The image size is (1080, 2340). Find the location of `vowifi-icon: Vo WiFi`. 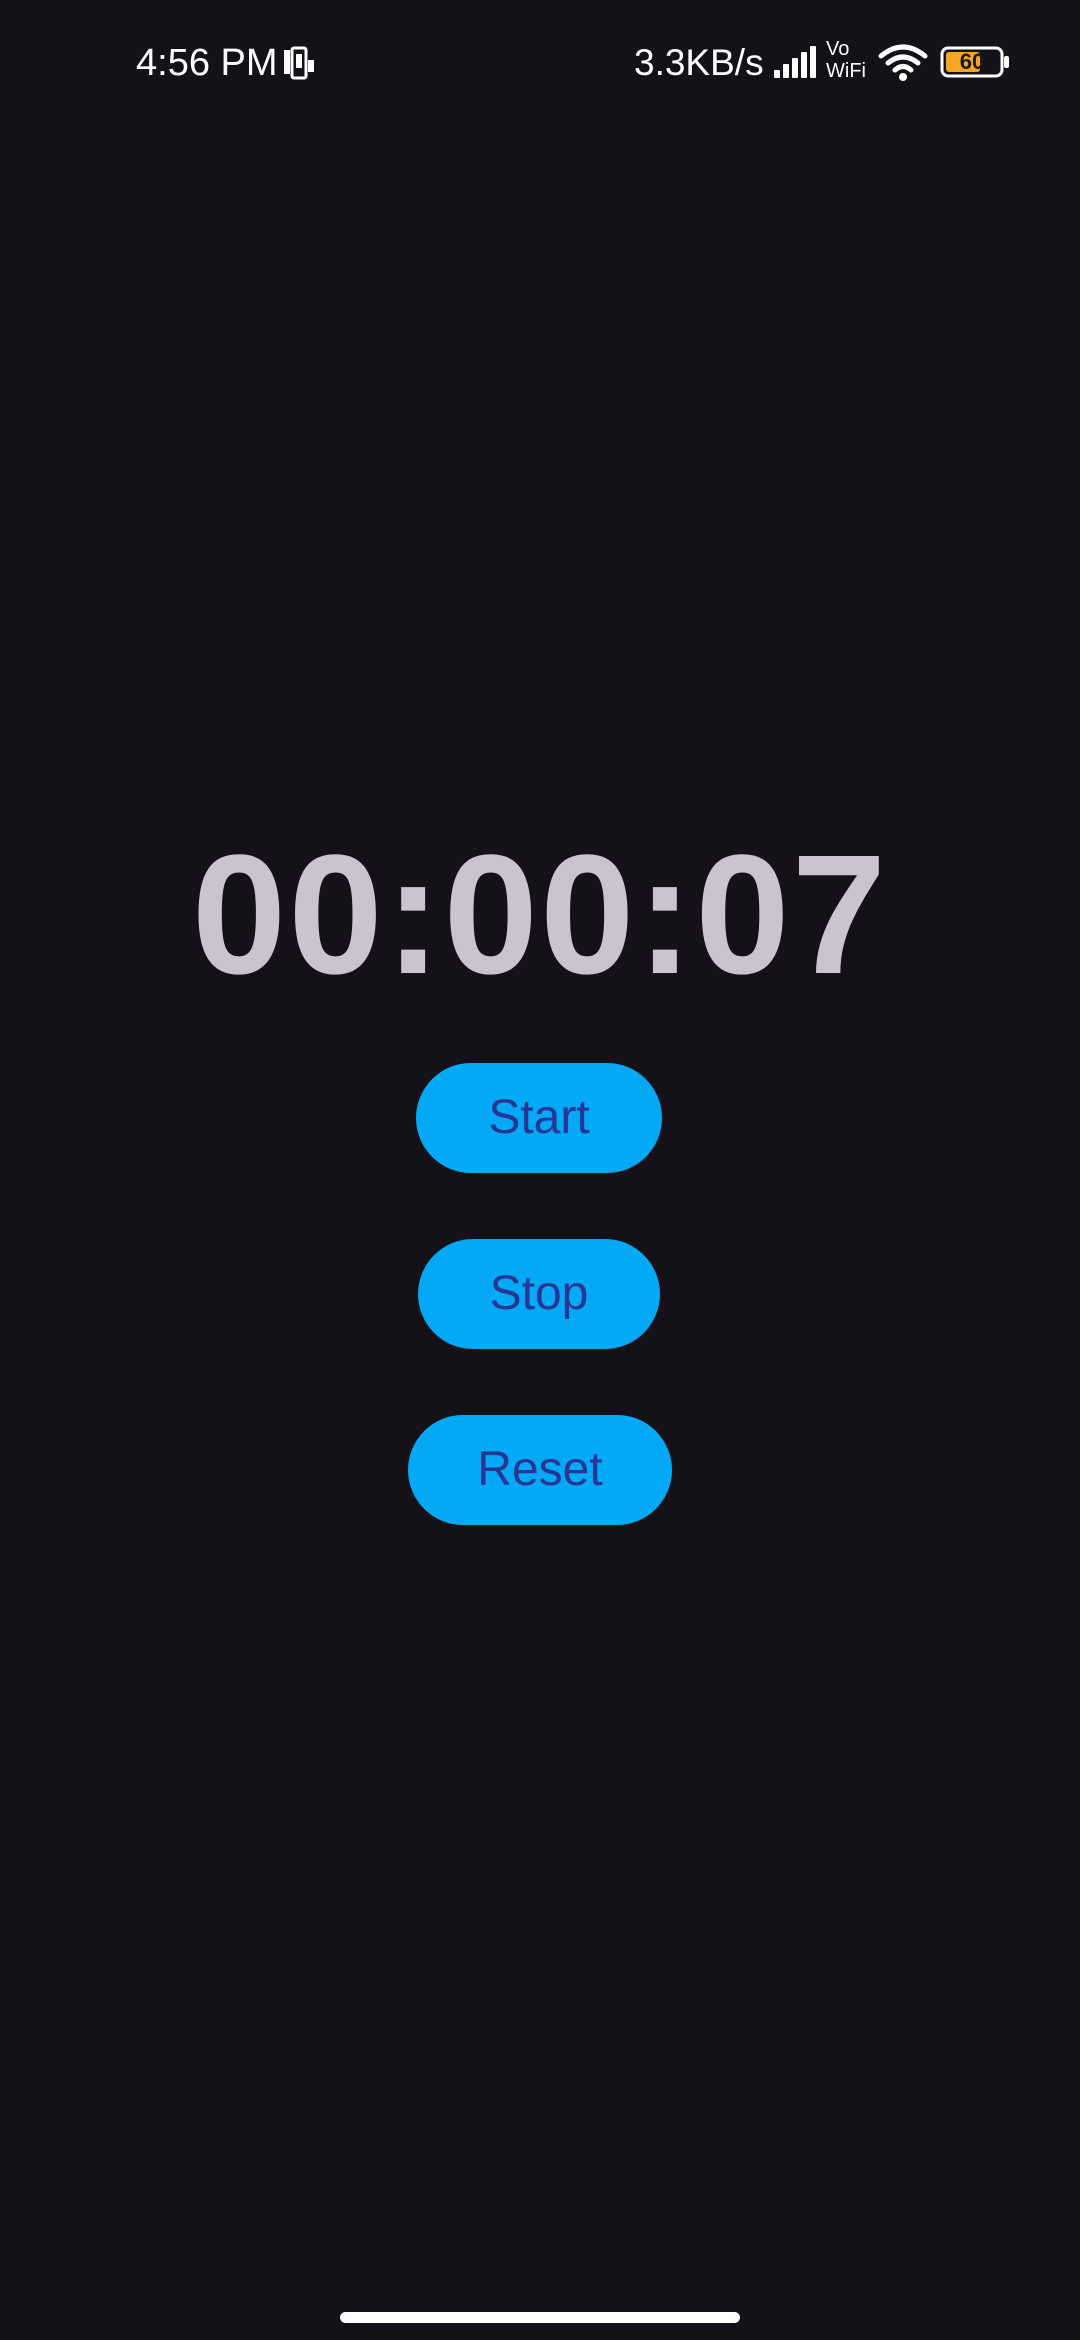

vowifi-icon: Vo WiFi is located at coordinates (849, 61).